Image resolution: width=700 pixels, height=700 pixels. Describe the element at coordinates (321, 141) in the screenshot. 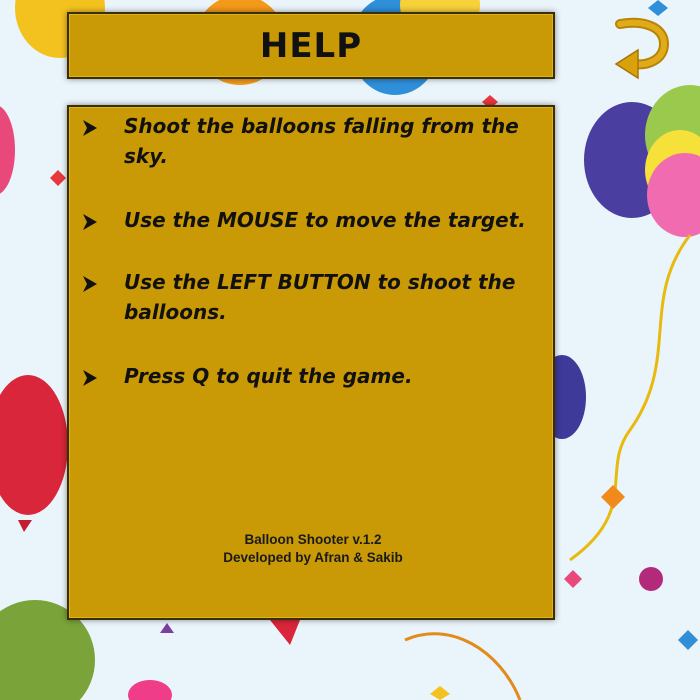

I see `help-text: Shoot the balloons falling from the sky.` at that location.